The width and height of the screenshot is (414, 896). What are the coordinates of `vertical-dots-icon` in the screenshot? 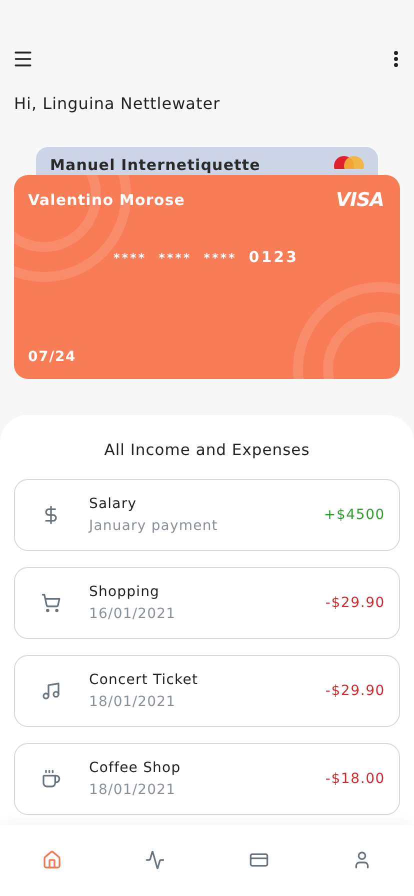 It's located at (396, 59).